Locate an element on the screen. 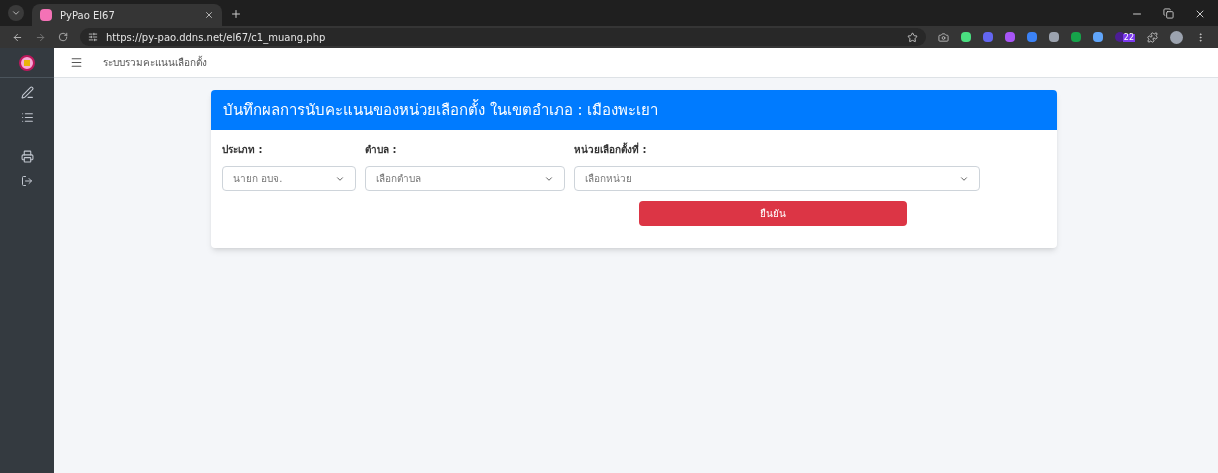 The image size is (1218, 473). card-title: บันทึกผลการนับคะแนนของหน่วยเลือกตั้ง ในเขตอำเภอ : เมืองพะเยา is located at coordinates (441, 109).